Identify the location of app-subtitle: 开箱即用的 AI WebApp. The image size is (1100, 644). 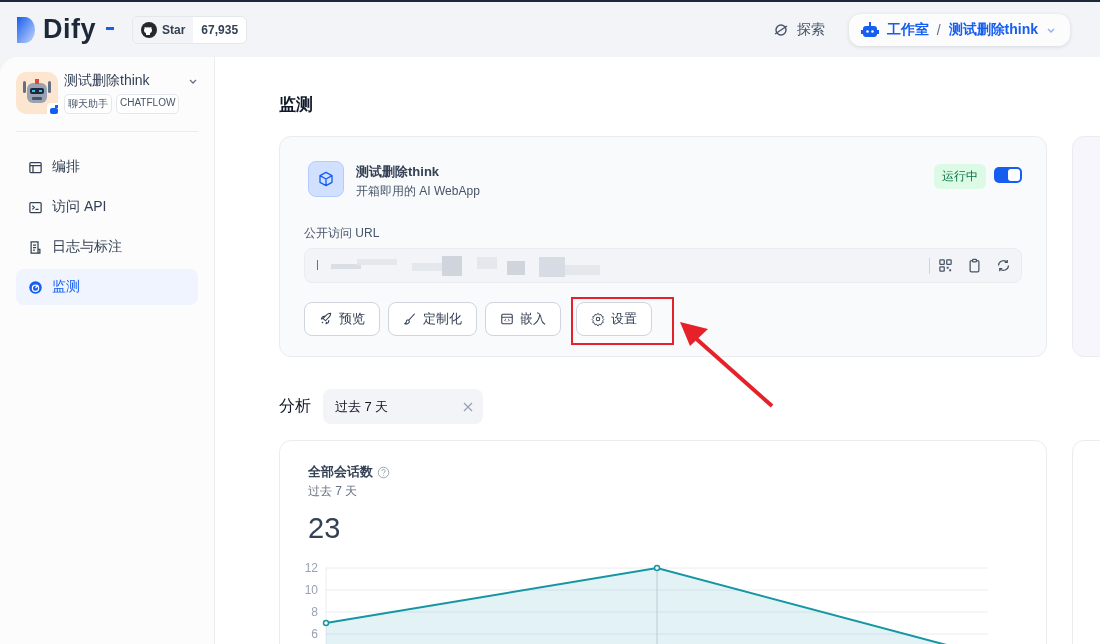
(418, 191).